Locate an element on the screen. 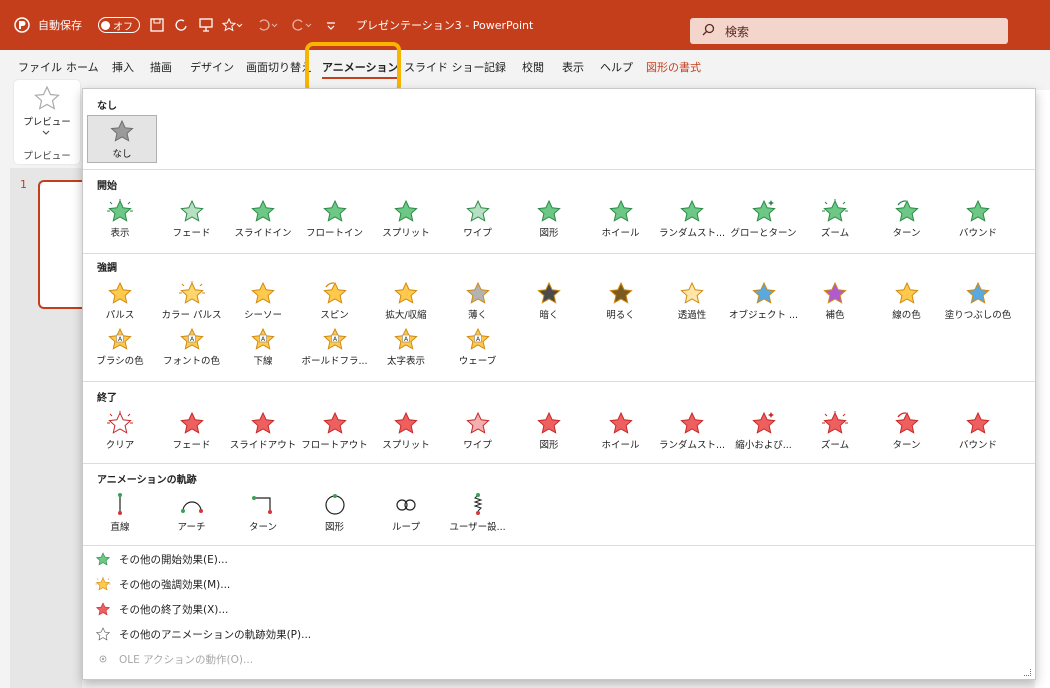 This screenshot has height=688, width=1050. motion-effect-icon is located at coordinates (406, 505).